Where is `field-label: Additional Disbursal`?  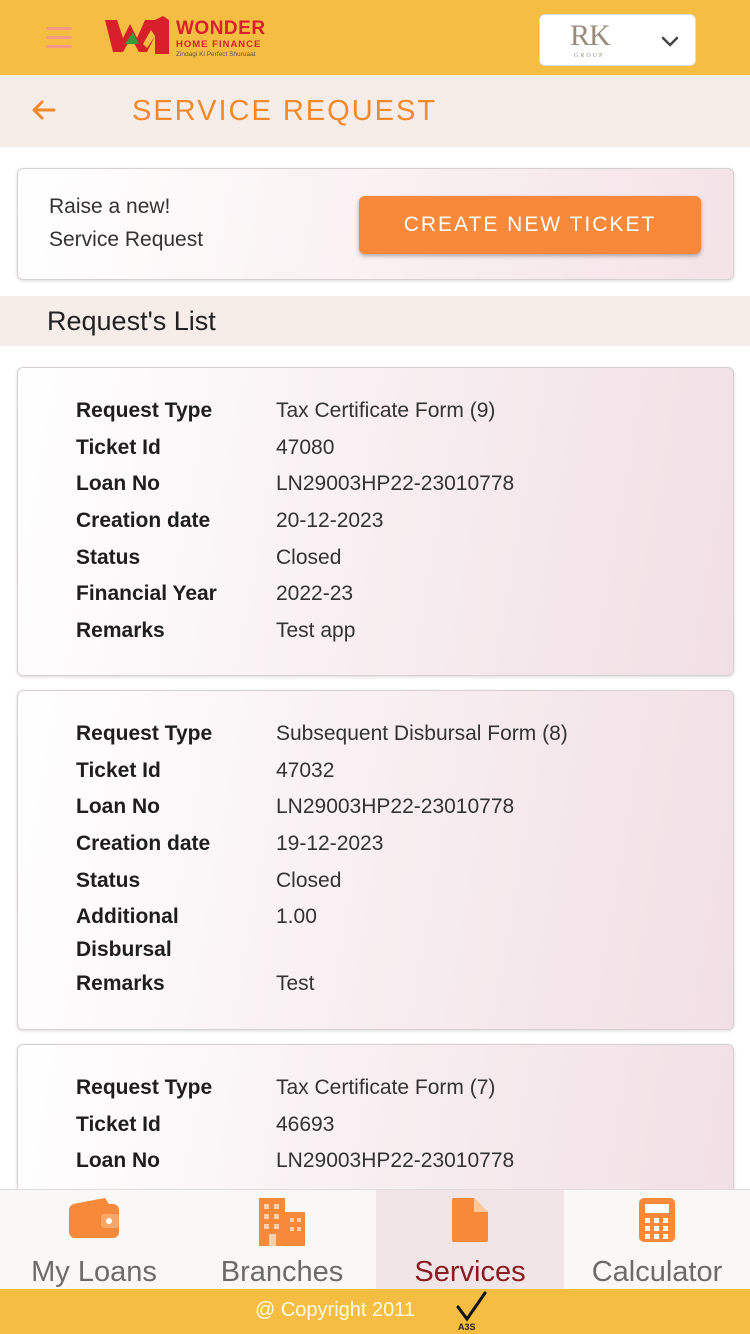 field-label: Additional Disbursal is located at coordinates (127, 933).